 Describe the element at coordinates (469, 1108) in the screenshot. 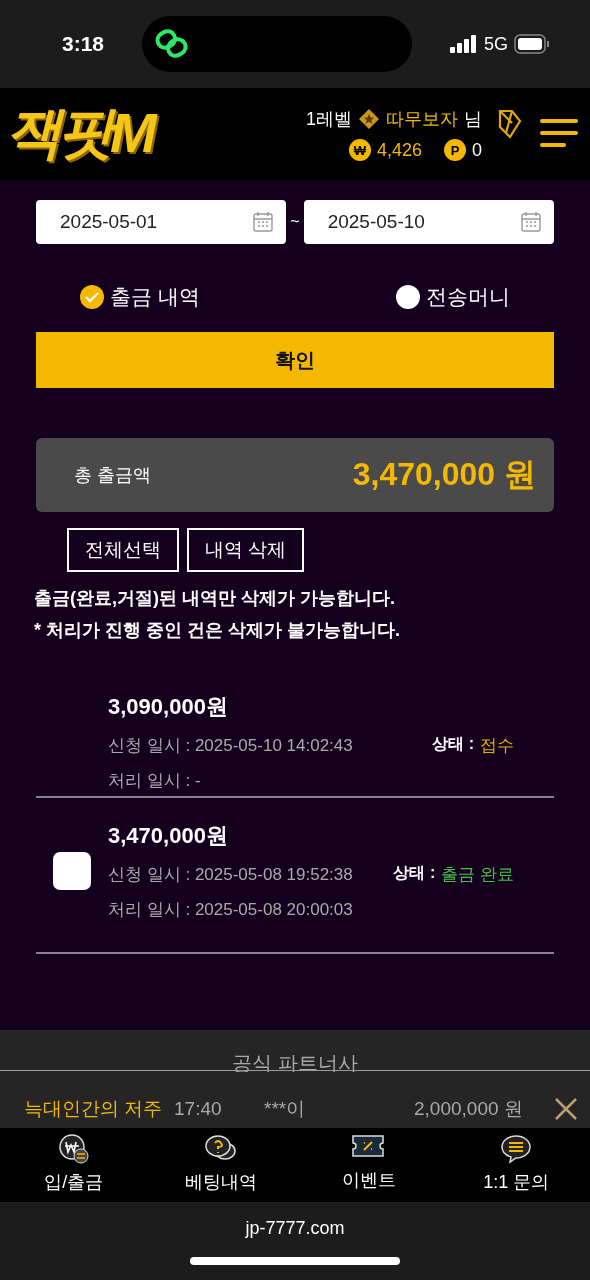

I see `ticker-amount: 2,000,000 원` at that location.